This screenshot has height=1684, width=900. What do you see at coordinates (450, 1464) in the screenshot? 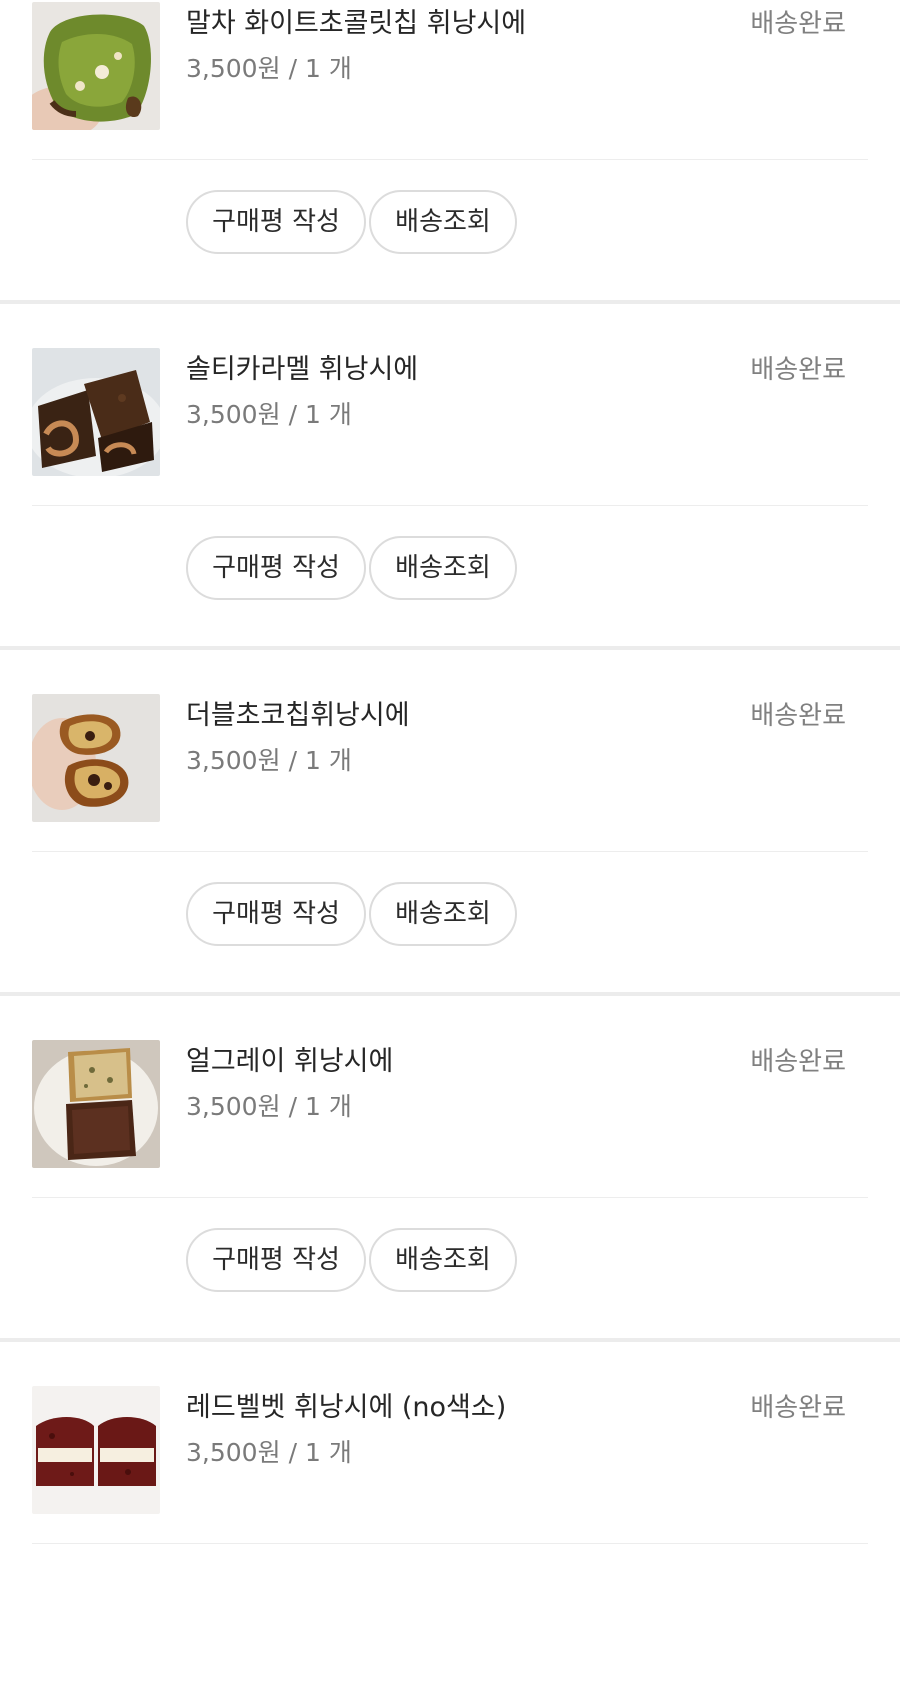
I see `order-item-row: 레드벨벳 휘낭시에 (no색소) 3,500원/1 개 배송완료` at bounding box center [450, 1464].